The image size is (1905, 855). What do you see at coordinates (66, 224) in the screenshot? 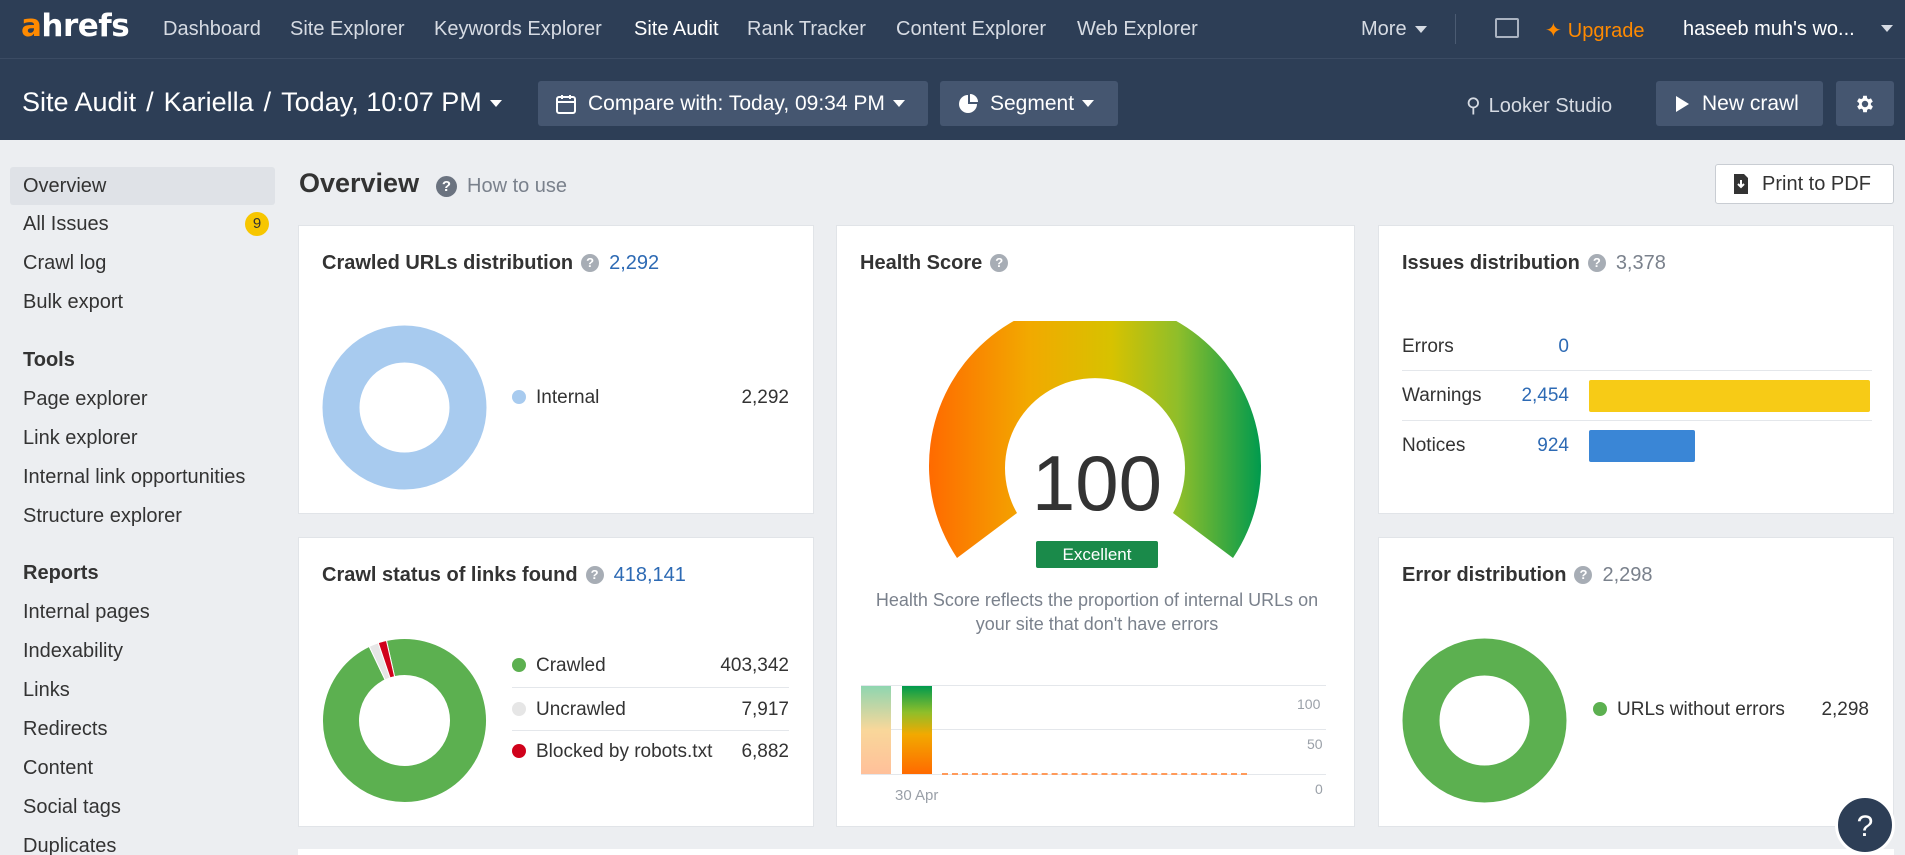
I see `sidebar-item-label: All Issues` at bounding box center [66, 224].